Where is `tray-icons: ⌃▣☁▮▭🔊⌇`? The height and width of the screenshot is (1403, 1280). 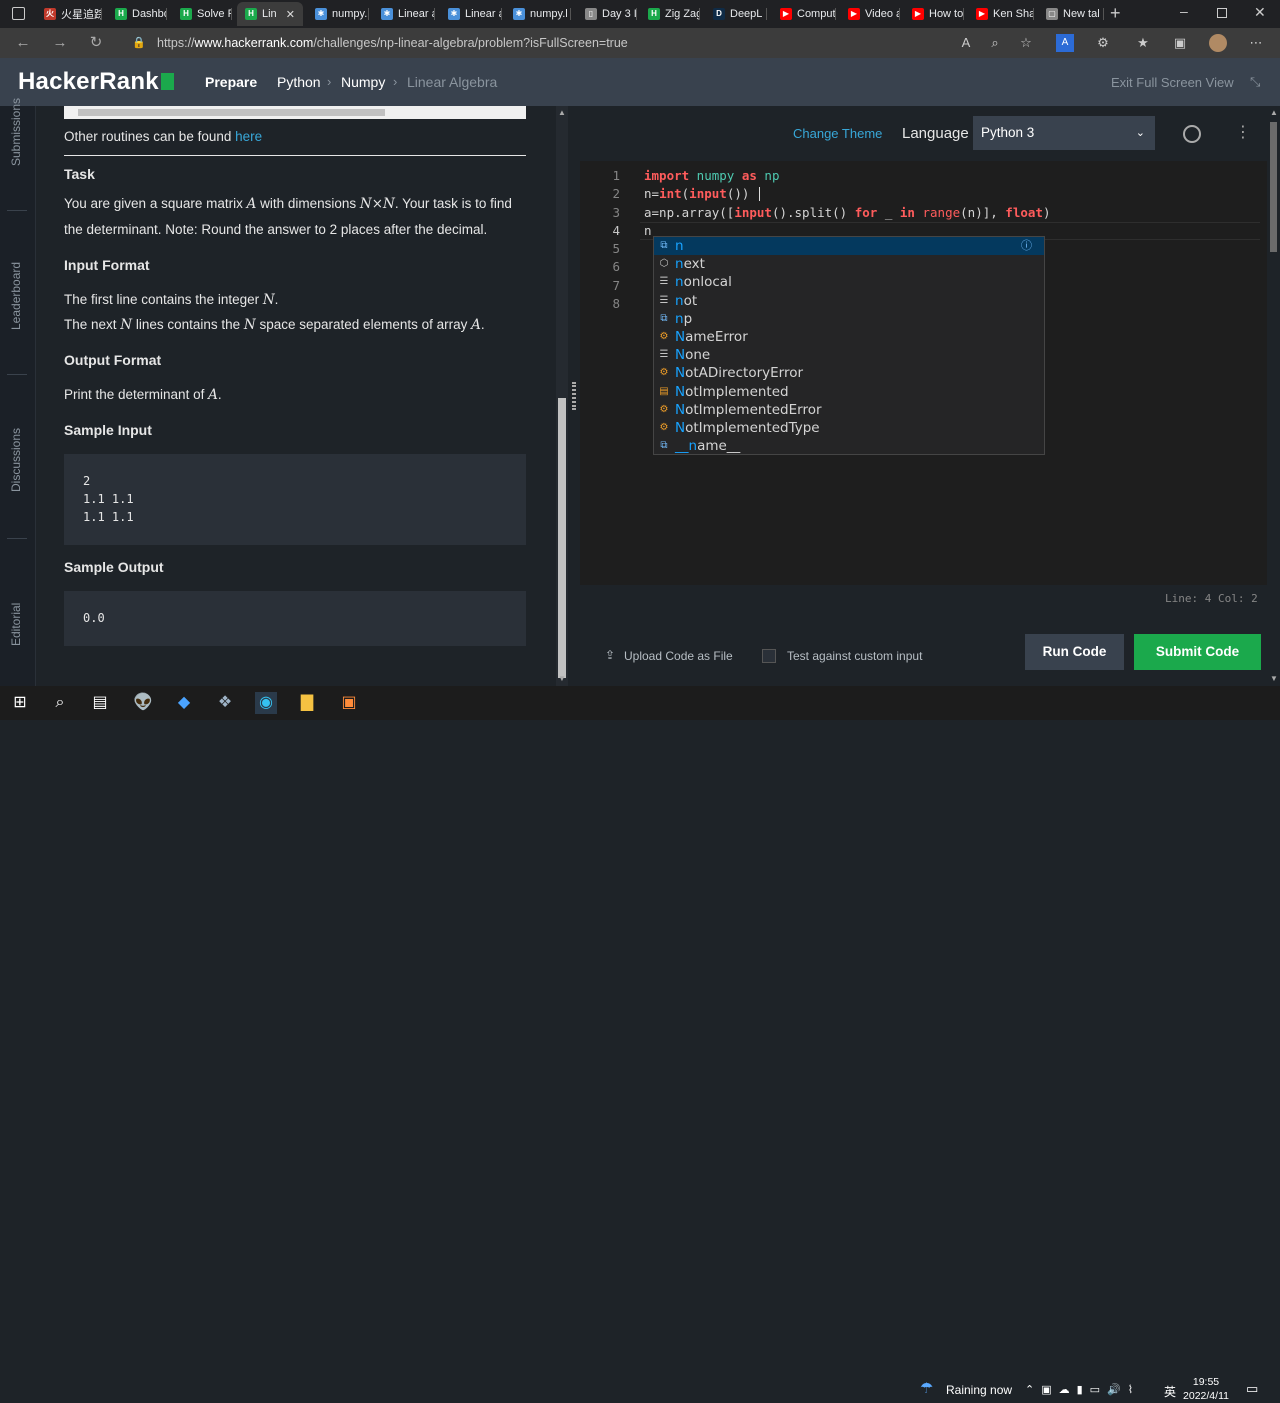 tray-icons: ⌃▣☁▮▭🔊⌇ is located at coordinates (1082, 1389).